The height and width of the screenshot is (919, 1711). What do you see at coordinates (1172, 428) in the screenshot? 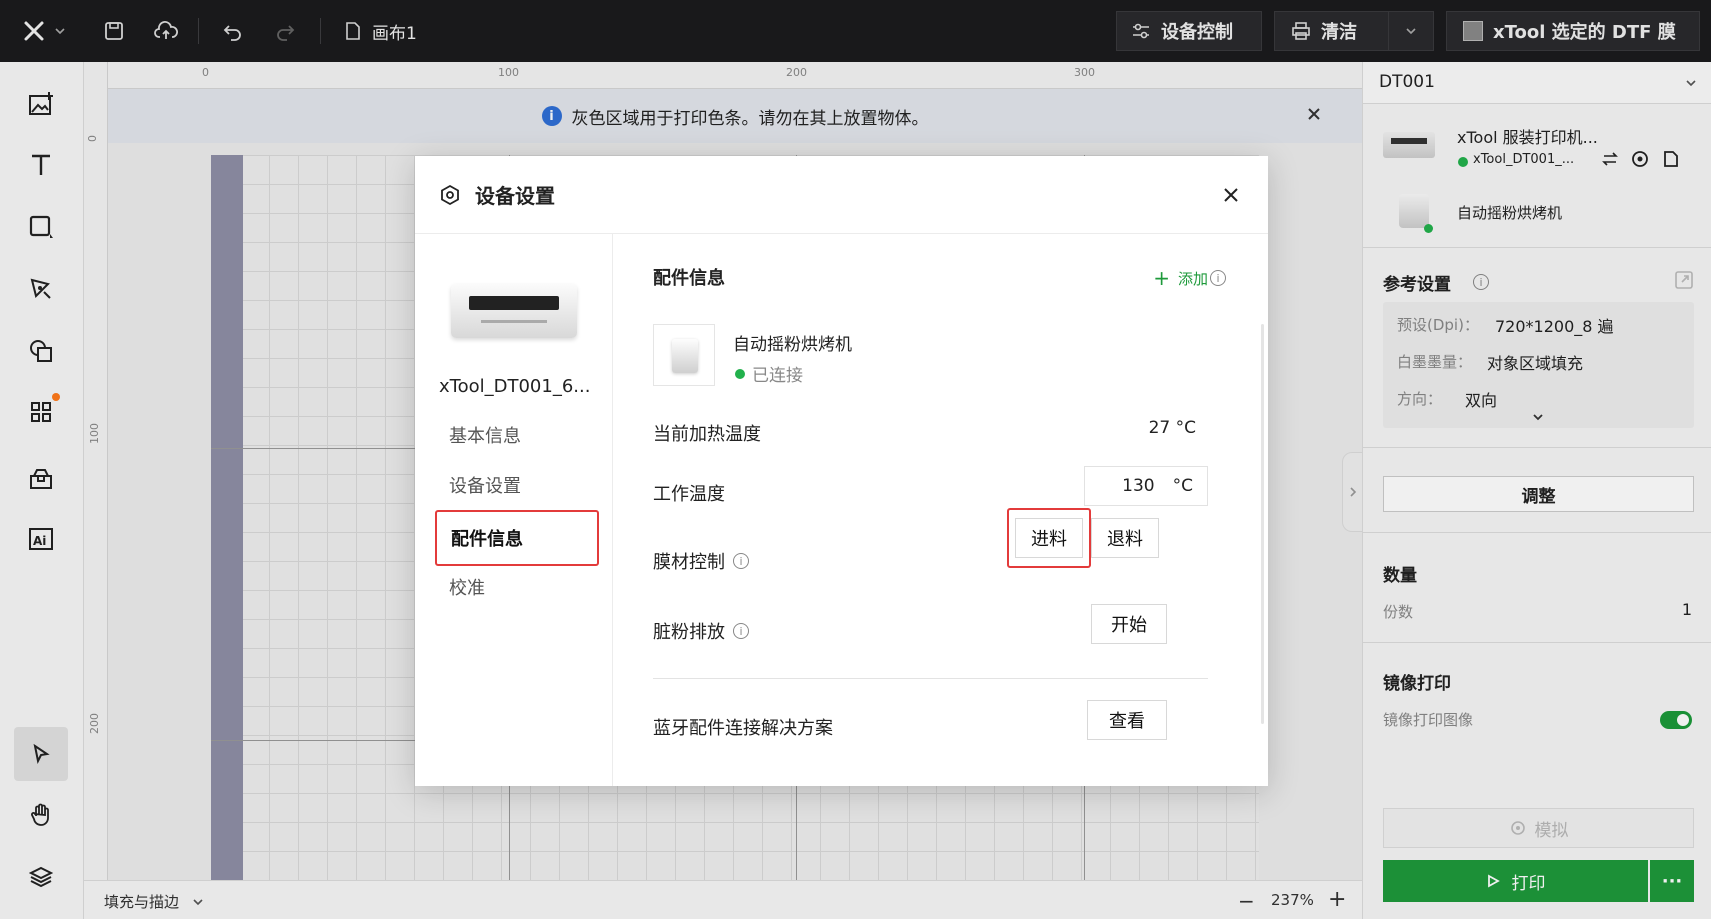
I see `current-temp-value: 27 °C` at bounding box center [1172, 428].